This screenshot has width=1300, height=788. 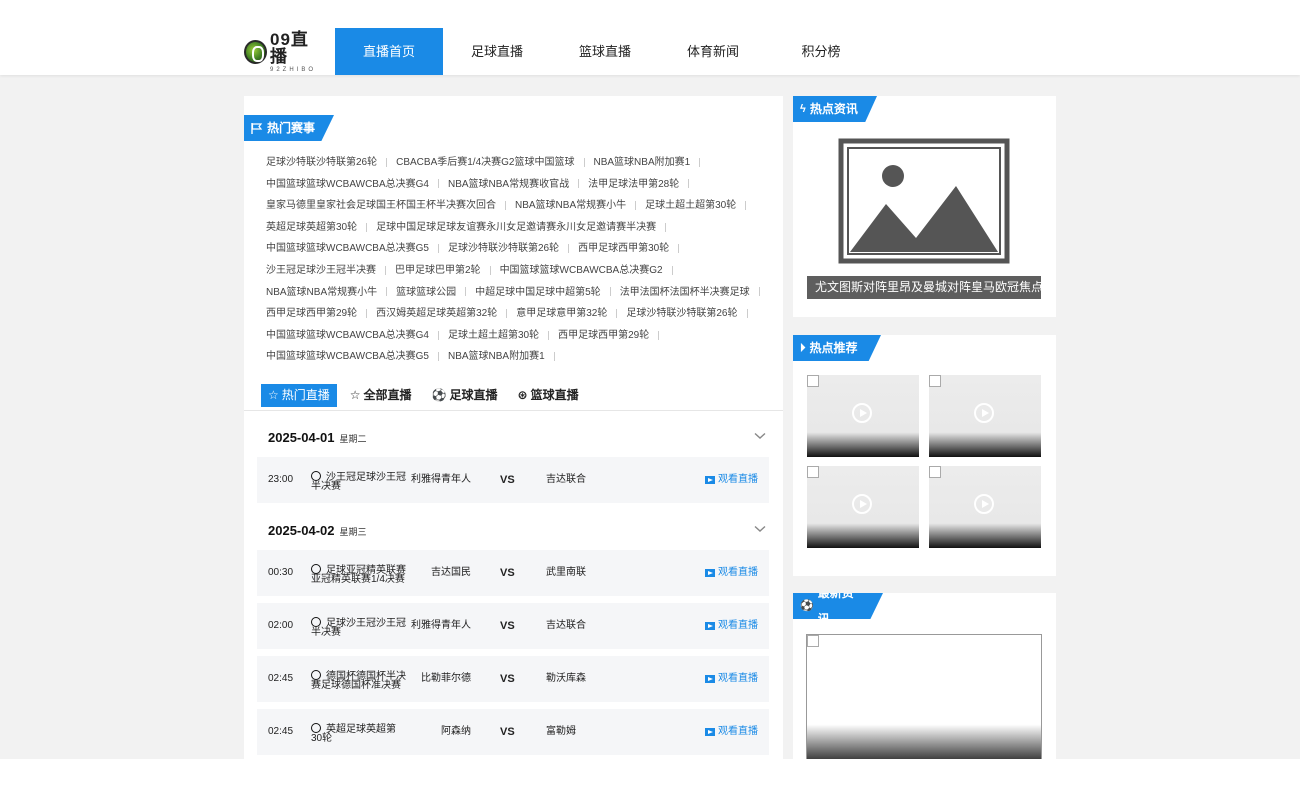 What do you see at coordinates (633, 185) in the screenshot?
I see `hot-event-link: 法甲足球法甲第28轮` at bounding box center [633, 185].